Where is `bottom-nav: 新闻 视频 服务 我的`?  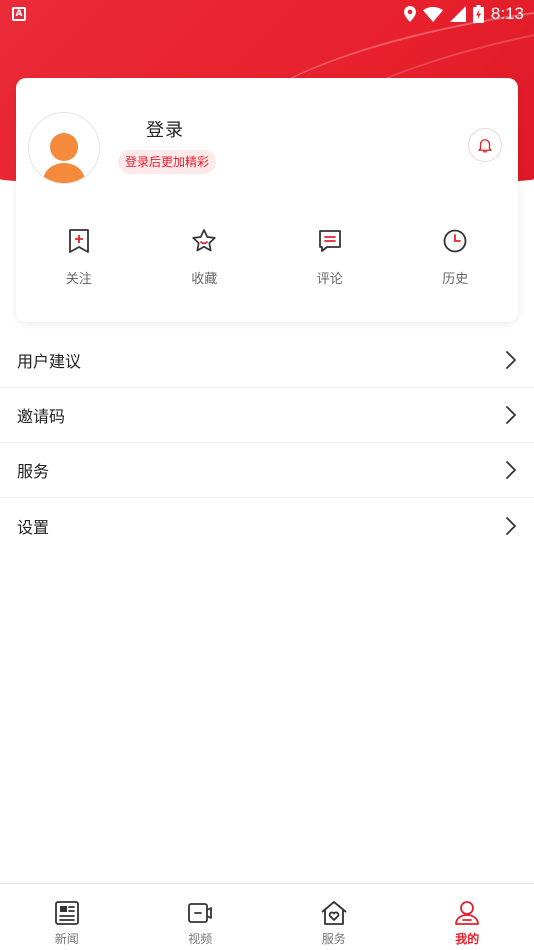
bottom-nav: 新闻 视频 服务 我的 is located at coordinates (267, 916).